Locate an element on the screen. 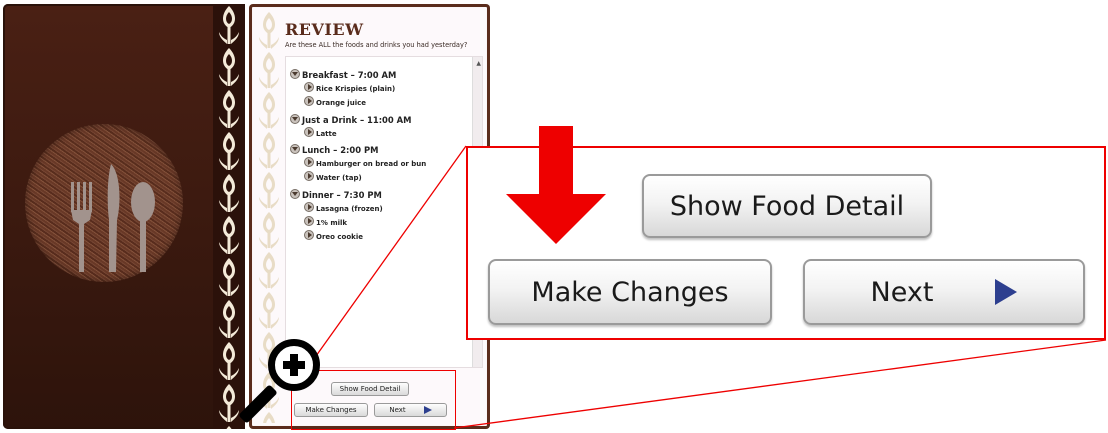 Image resolution: width=1108 pixels, height=433 pixels. food-item: Water (tap) is located at coordinates (333, 176).